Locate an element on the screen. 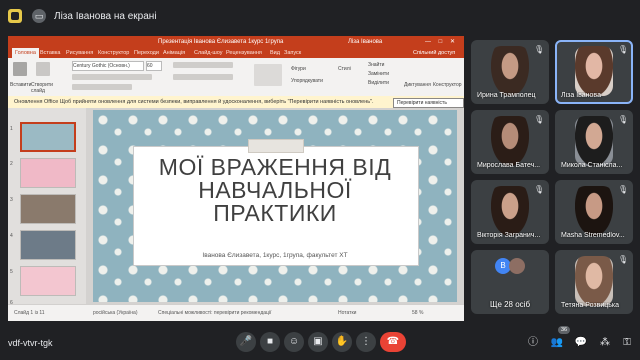  chat-button: 💬 is located at coordinates (581, 343).